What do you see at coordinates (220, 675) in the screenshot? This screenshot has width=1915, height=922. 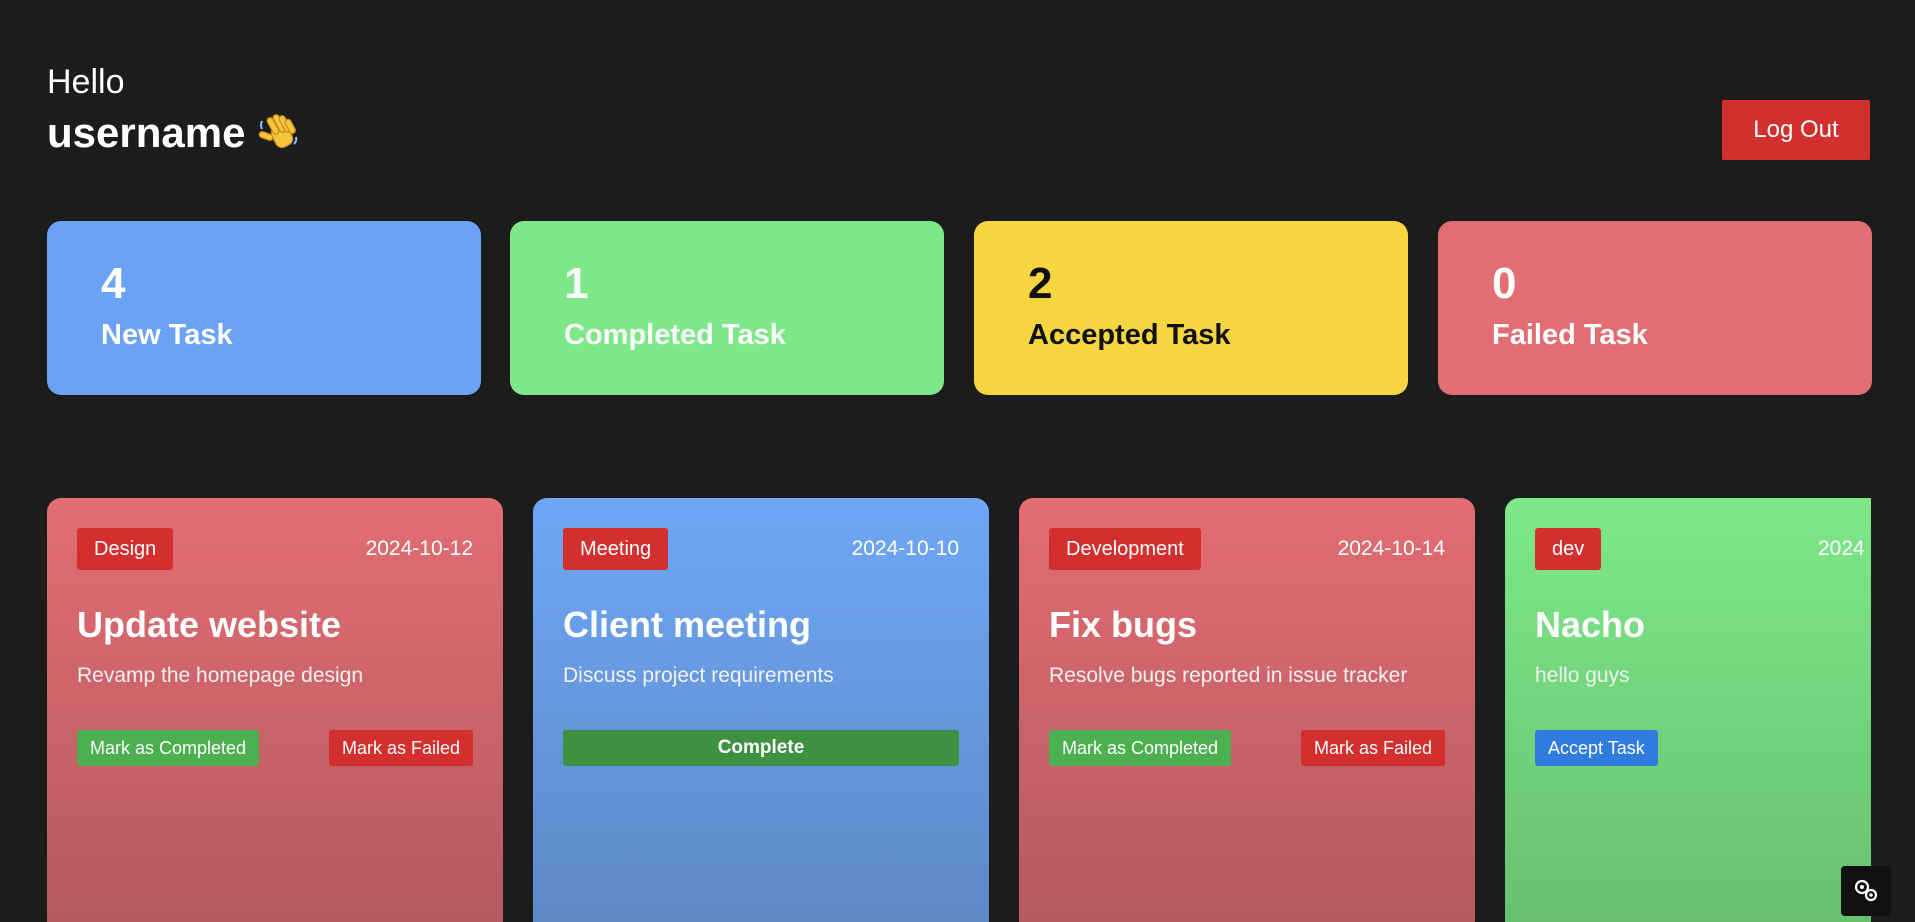 I see `task-description: Revamp the homepage design` at bounding box center [220, 675].